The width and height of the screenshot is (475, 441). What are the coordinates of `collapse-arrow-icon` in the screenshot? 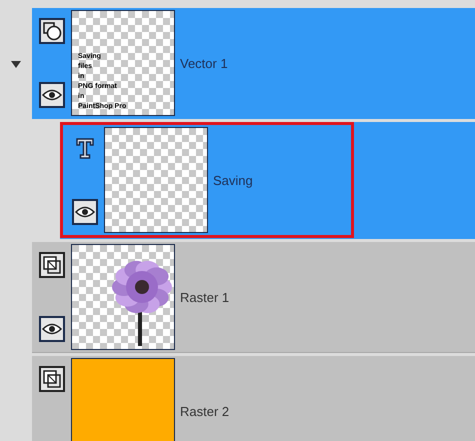 It's located at (16, 63).